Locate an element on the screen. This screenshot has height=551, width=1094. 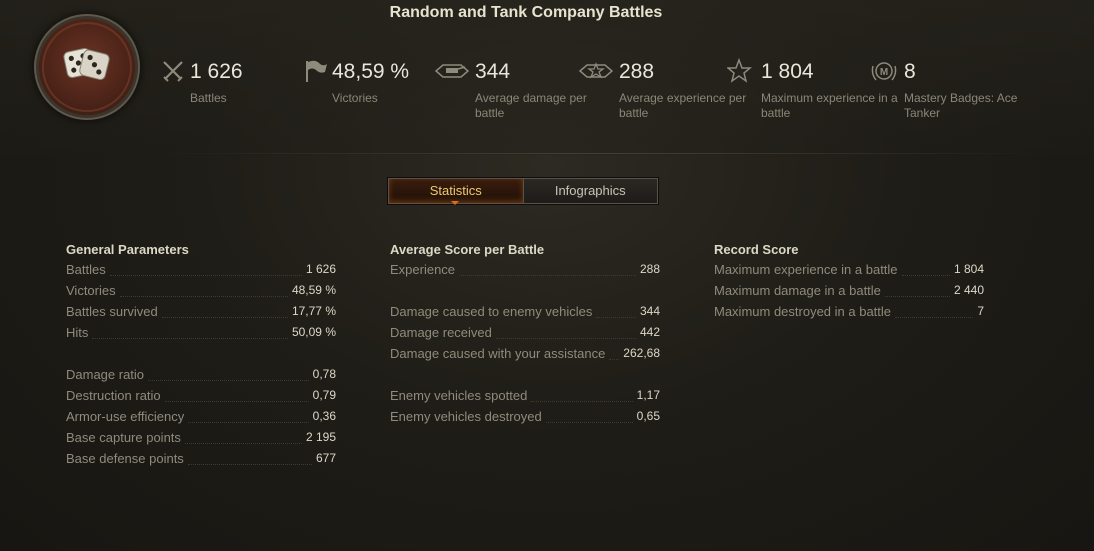
stat-row: Base defense points 677 is located at coordinates (201, 461).